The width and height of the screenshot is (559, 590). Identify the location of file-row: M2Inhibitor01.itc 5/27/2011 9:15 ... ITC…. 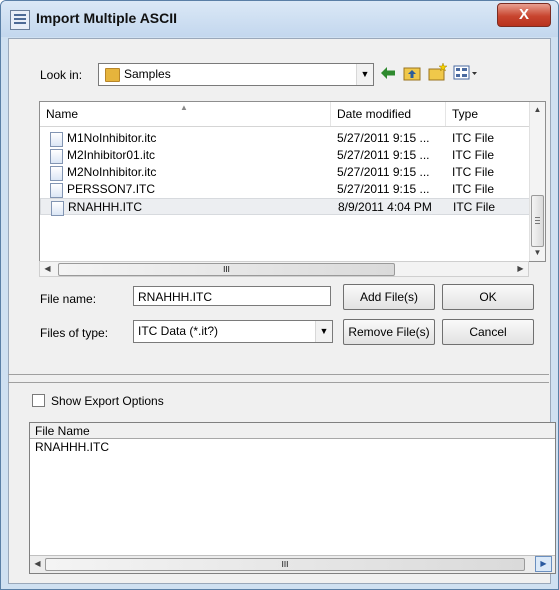
(285, 155).